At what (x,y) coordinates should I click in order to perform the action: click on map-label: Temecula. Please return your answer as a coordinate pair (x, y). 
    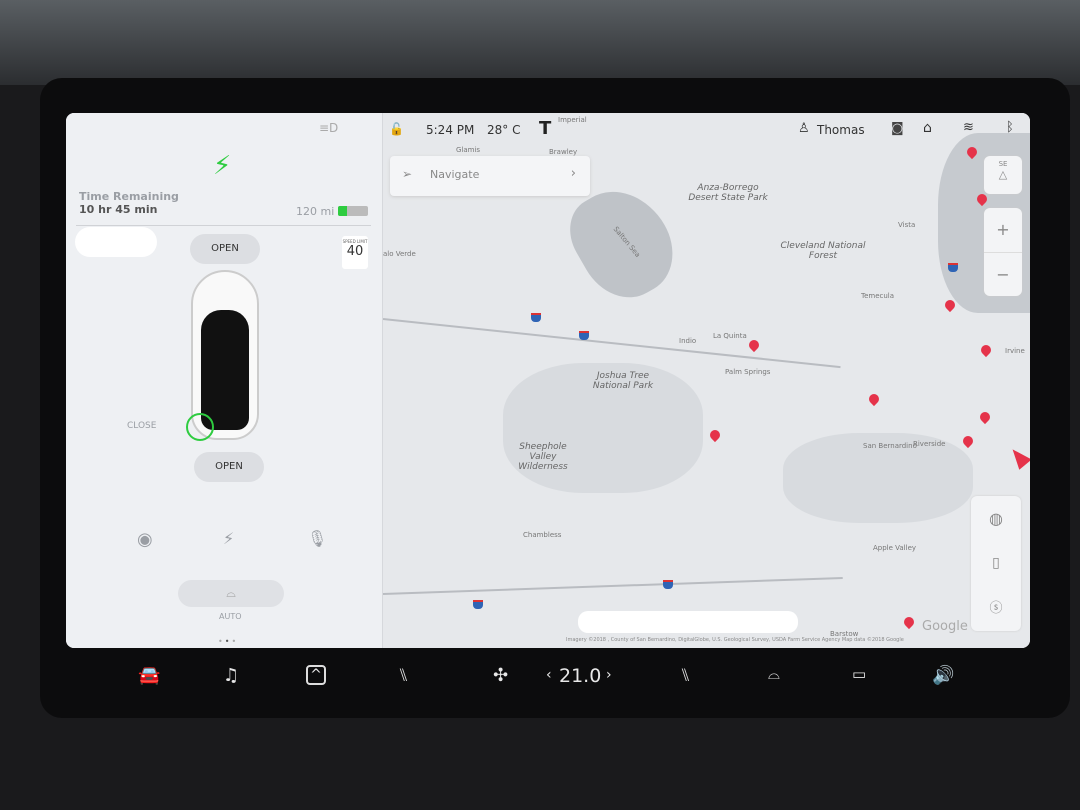
    Looking at the image, I should click on (878, 296).